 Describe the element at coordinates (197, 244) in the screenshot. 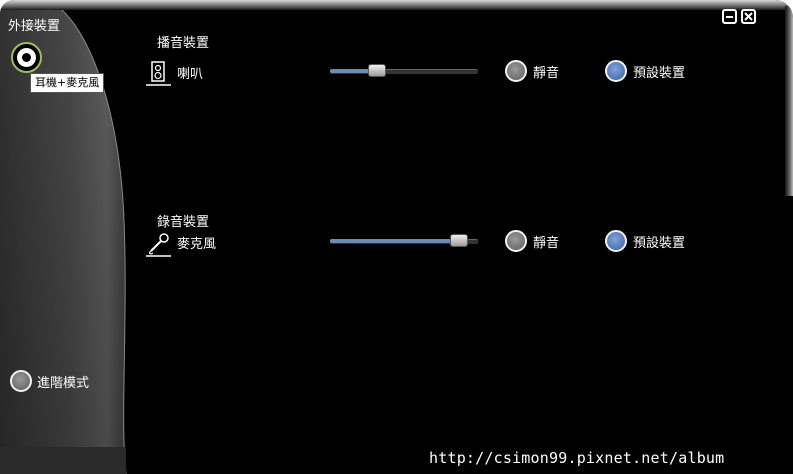

I see `recording-device-name: 麥克風` at that location.